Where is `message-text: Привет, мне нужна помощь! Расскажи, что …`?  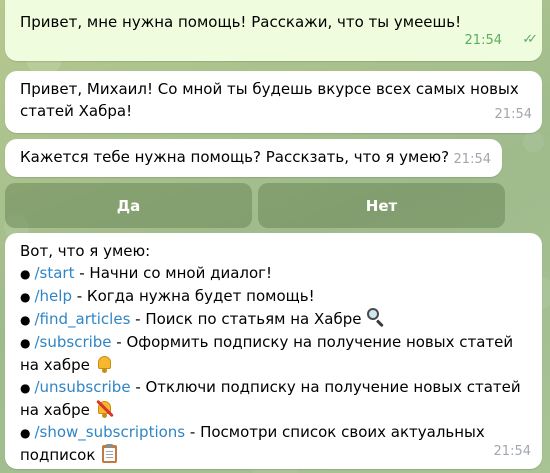
message-text: Привет, мне нужна помощь! Расскажи, что … is located at coordinates (241, 22).